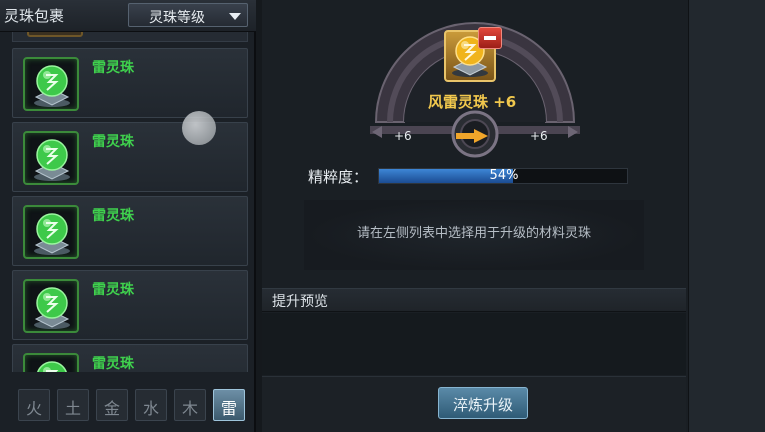 The image size is (765, 432). I want to click on preview-title: 提升预览, so click(300, 302).